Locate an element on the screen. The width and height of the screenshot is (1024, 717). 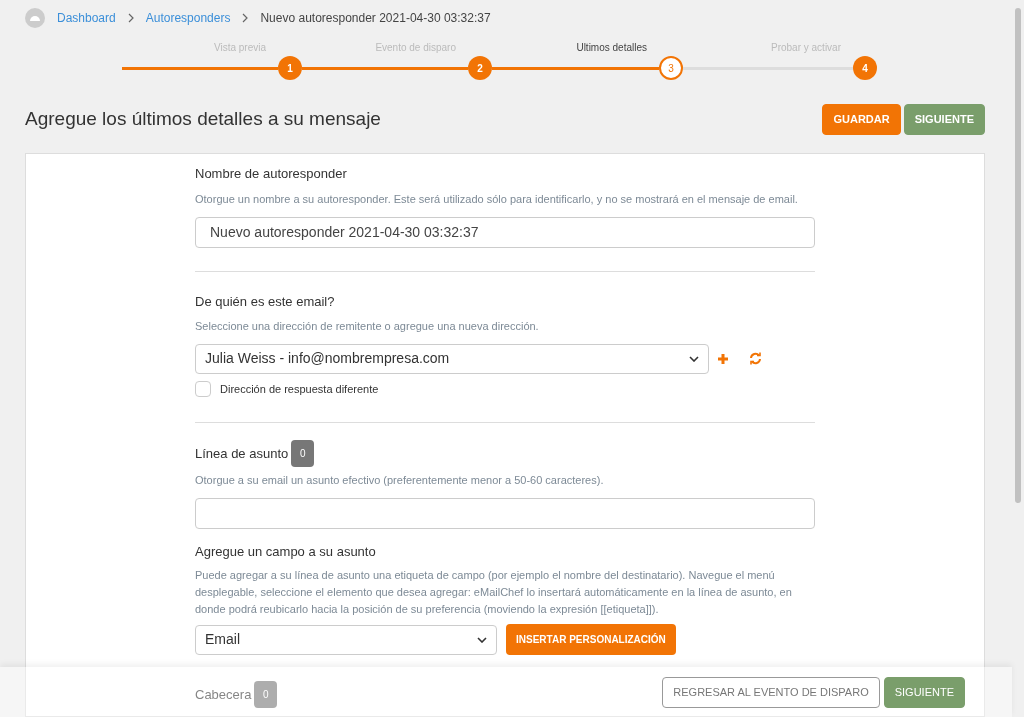
breadcrumb-link: Autoresponders is located at coordinates (188, 17).